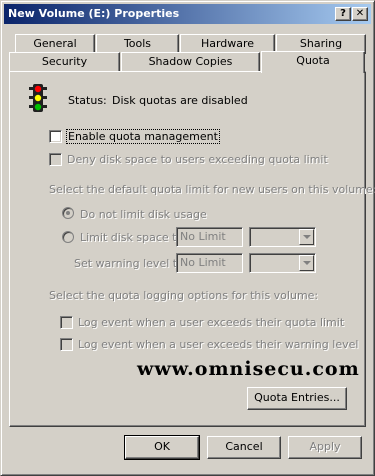  Describe the element at coordinates (343, 14) in the screenshot. I see `help-button: ?` at that location.